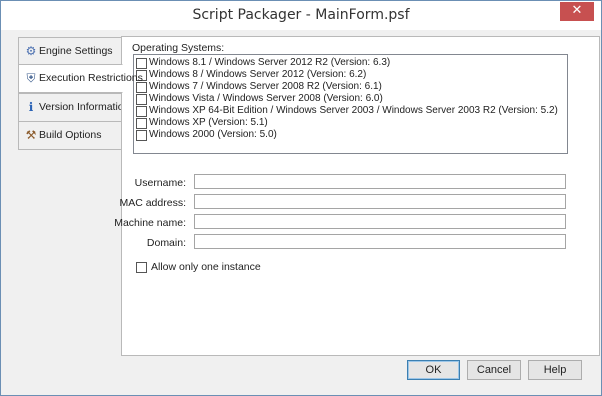 The height and width of the screenshot is (396, 602). Describe the element at coordinates (152, 203) in the screenshot. I see `mac-address-label: MAC address:` at that location.